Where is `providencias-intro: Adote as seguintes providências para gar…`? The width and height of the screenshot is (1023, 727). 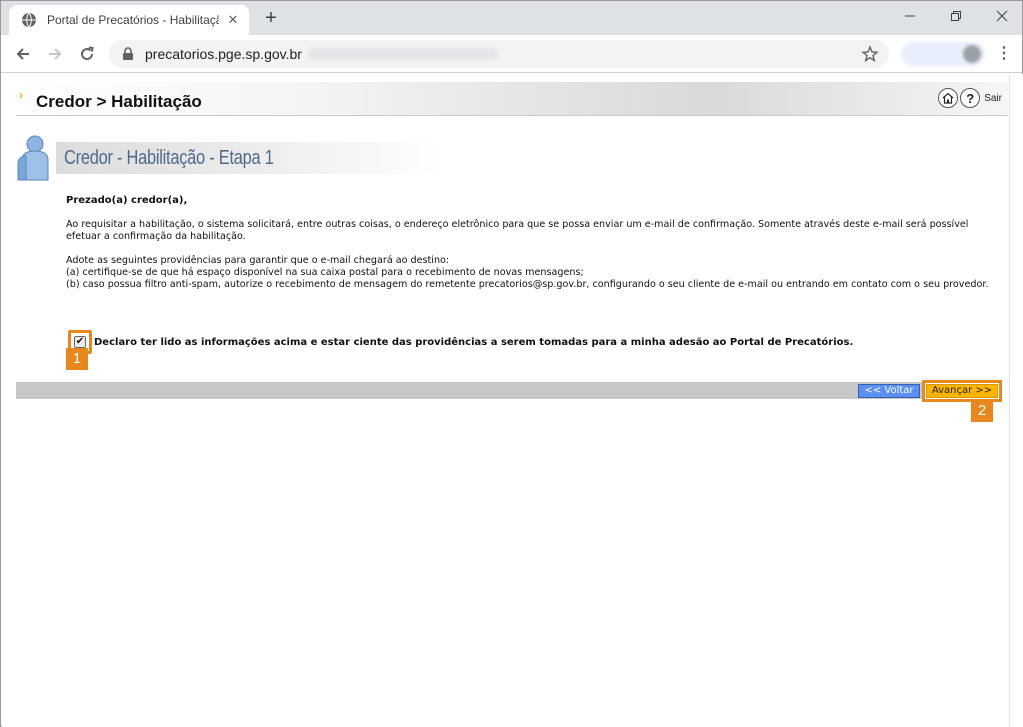 providencias-intro: Adote as seguintes providências para gar… is located at coordinates (258, 260).